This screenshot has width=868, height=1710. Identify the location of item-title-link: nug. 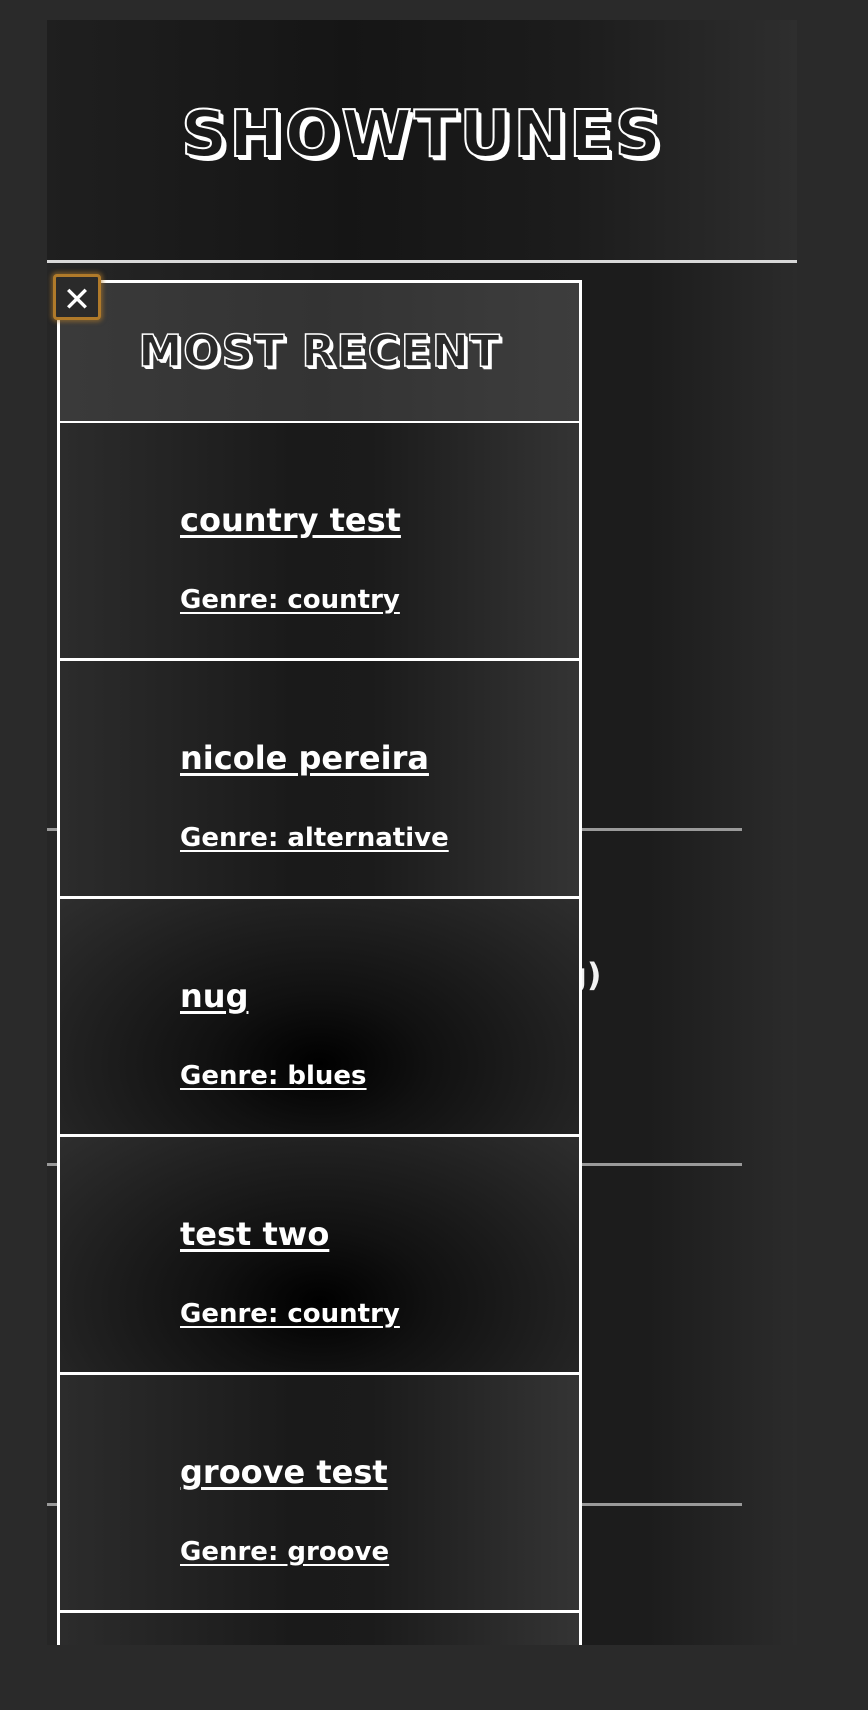
(214, 996).